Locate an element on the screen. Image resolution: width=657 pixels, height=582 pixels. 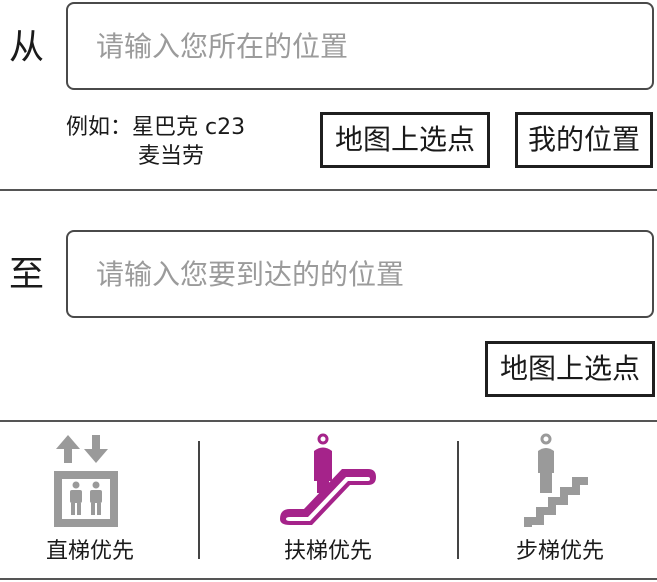
destination-input is located at coordinates (374, 274).